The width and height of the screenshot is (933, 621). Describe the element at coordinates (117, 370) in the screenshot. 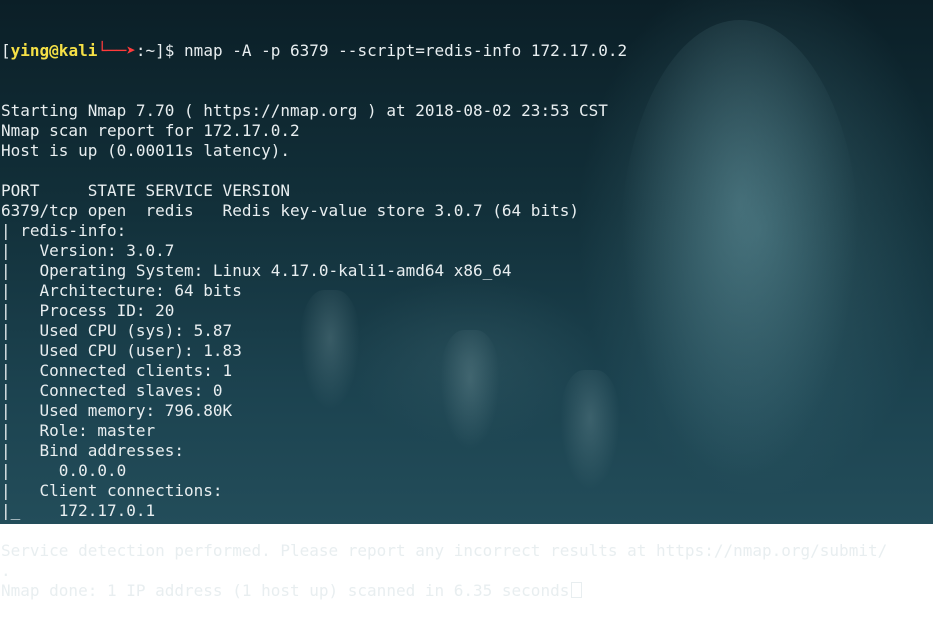

I see `output-line: | Connected clients: 1` at that location.